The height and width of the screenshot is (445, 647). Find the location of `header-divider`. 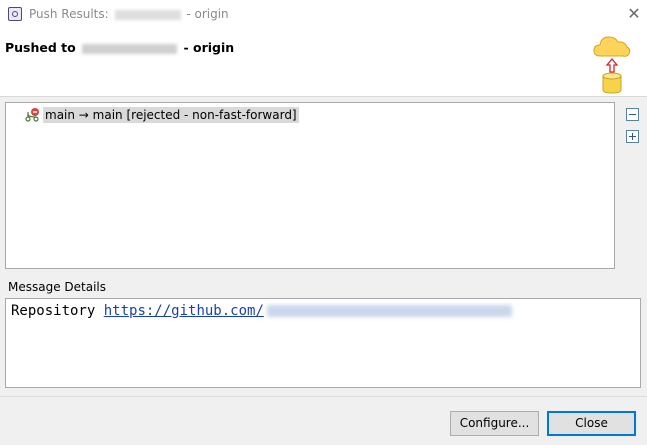

header-divider is located at coordinates (323, 96).